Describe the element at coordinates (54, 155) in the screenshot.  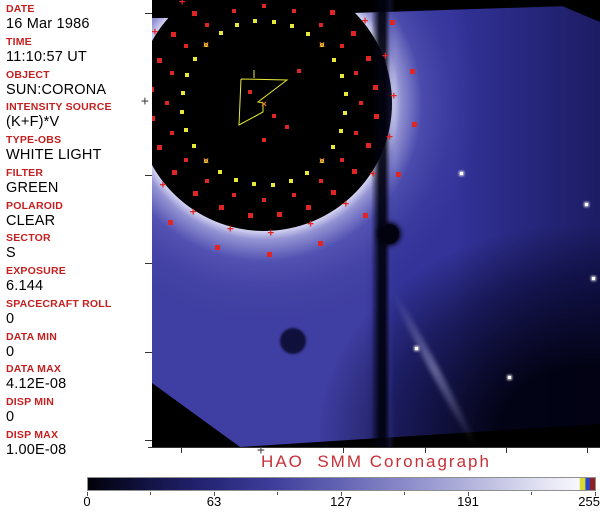
I see `metadata-value: WHITE LIGHT` at that location.